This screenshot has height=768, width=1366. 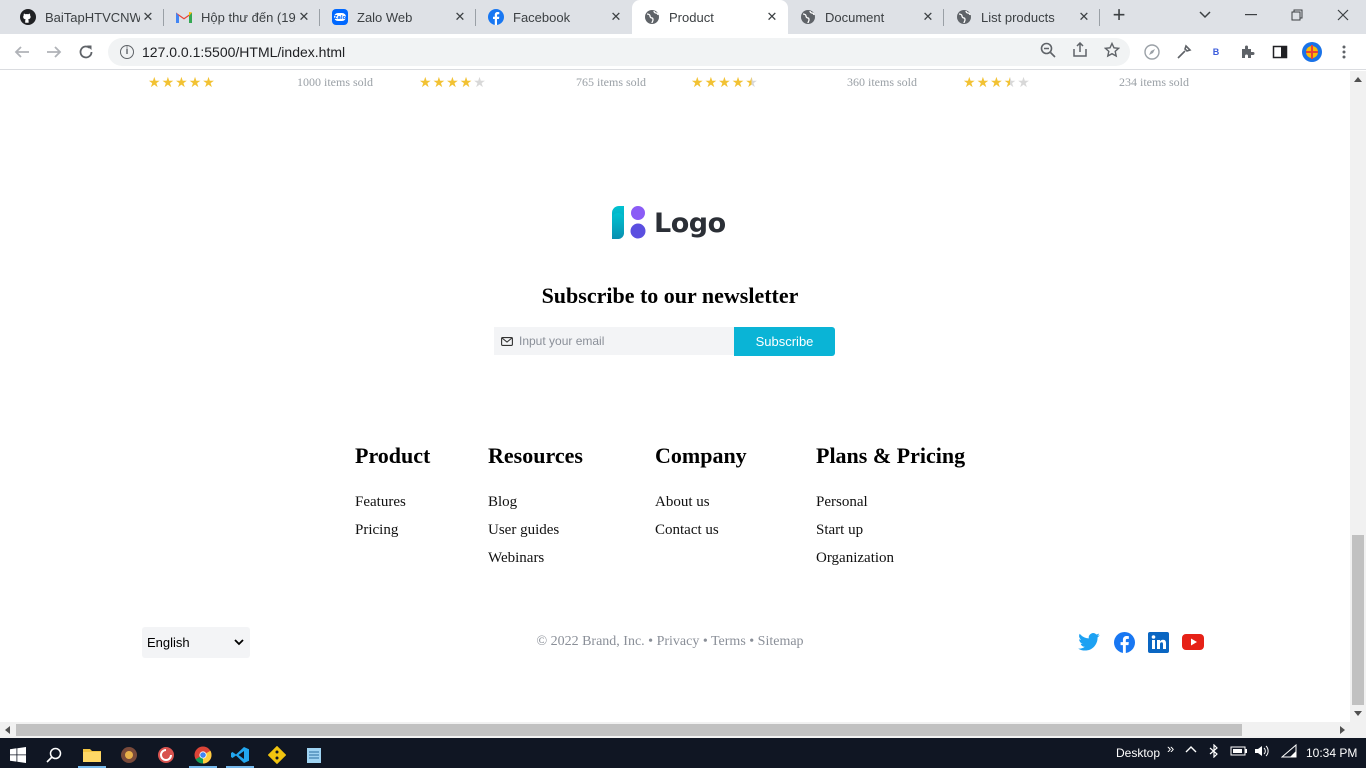 I want to click on horizontal-scrollbar, so click(x=683, y=730).